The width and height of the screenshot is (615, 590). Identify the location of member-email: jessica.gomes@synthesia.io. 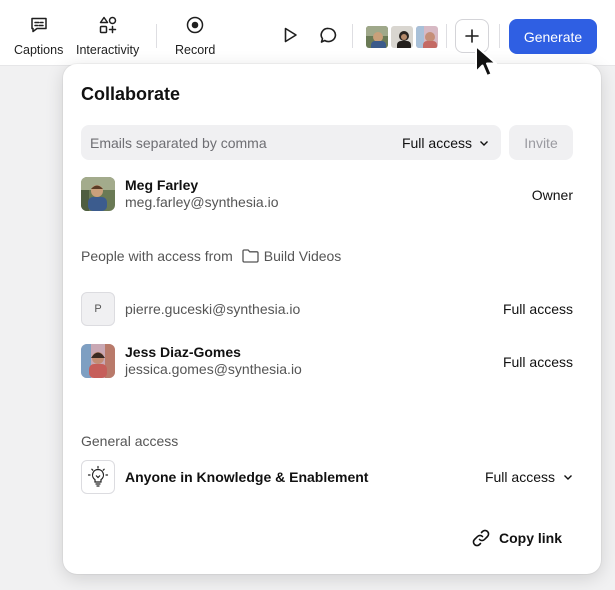
(213, 369).